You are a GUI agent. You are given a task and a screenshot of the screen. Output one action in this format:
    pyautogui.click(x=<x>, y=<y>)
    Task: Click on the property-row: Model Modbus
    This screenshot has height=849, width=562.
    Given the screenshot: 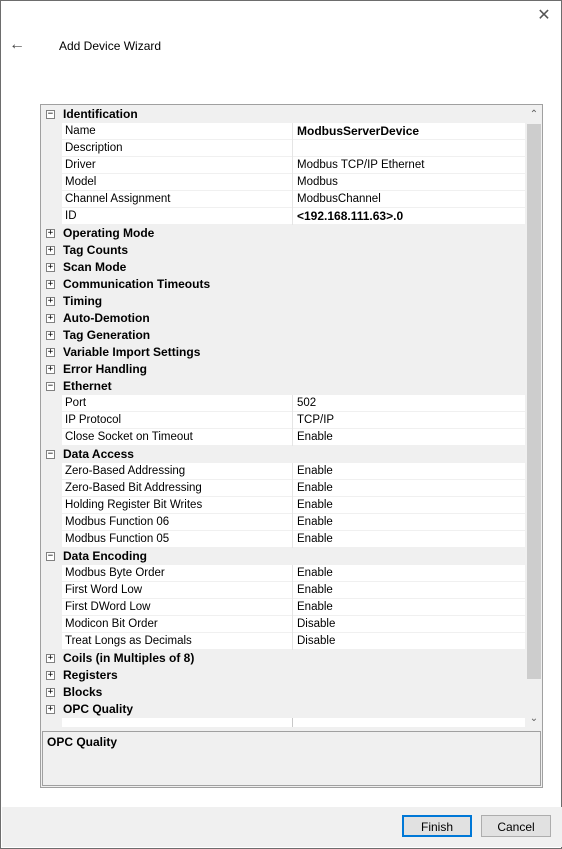 What is the action you would take?
    pyautogui.click(x=283, y=182)
    